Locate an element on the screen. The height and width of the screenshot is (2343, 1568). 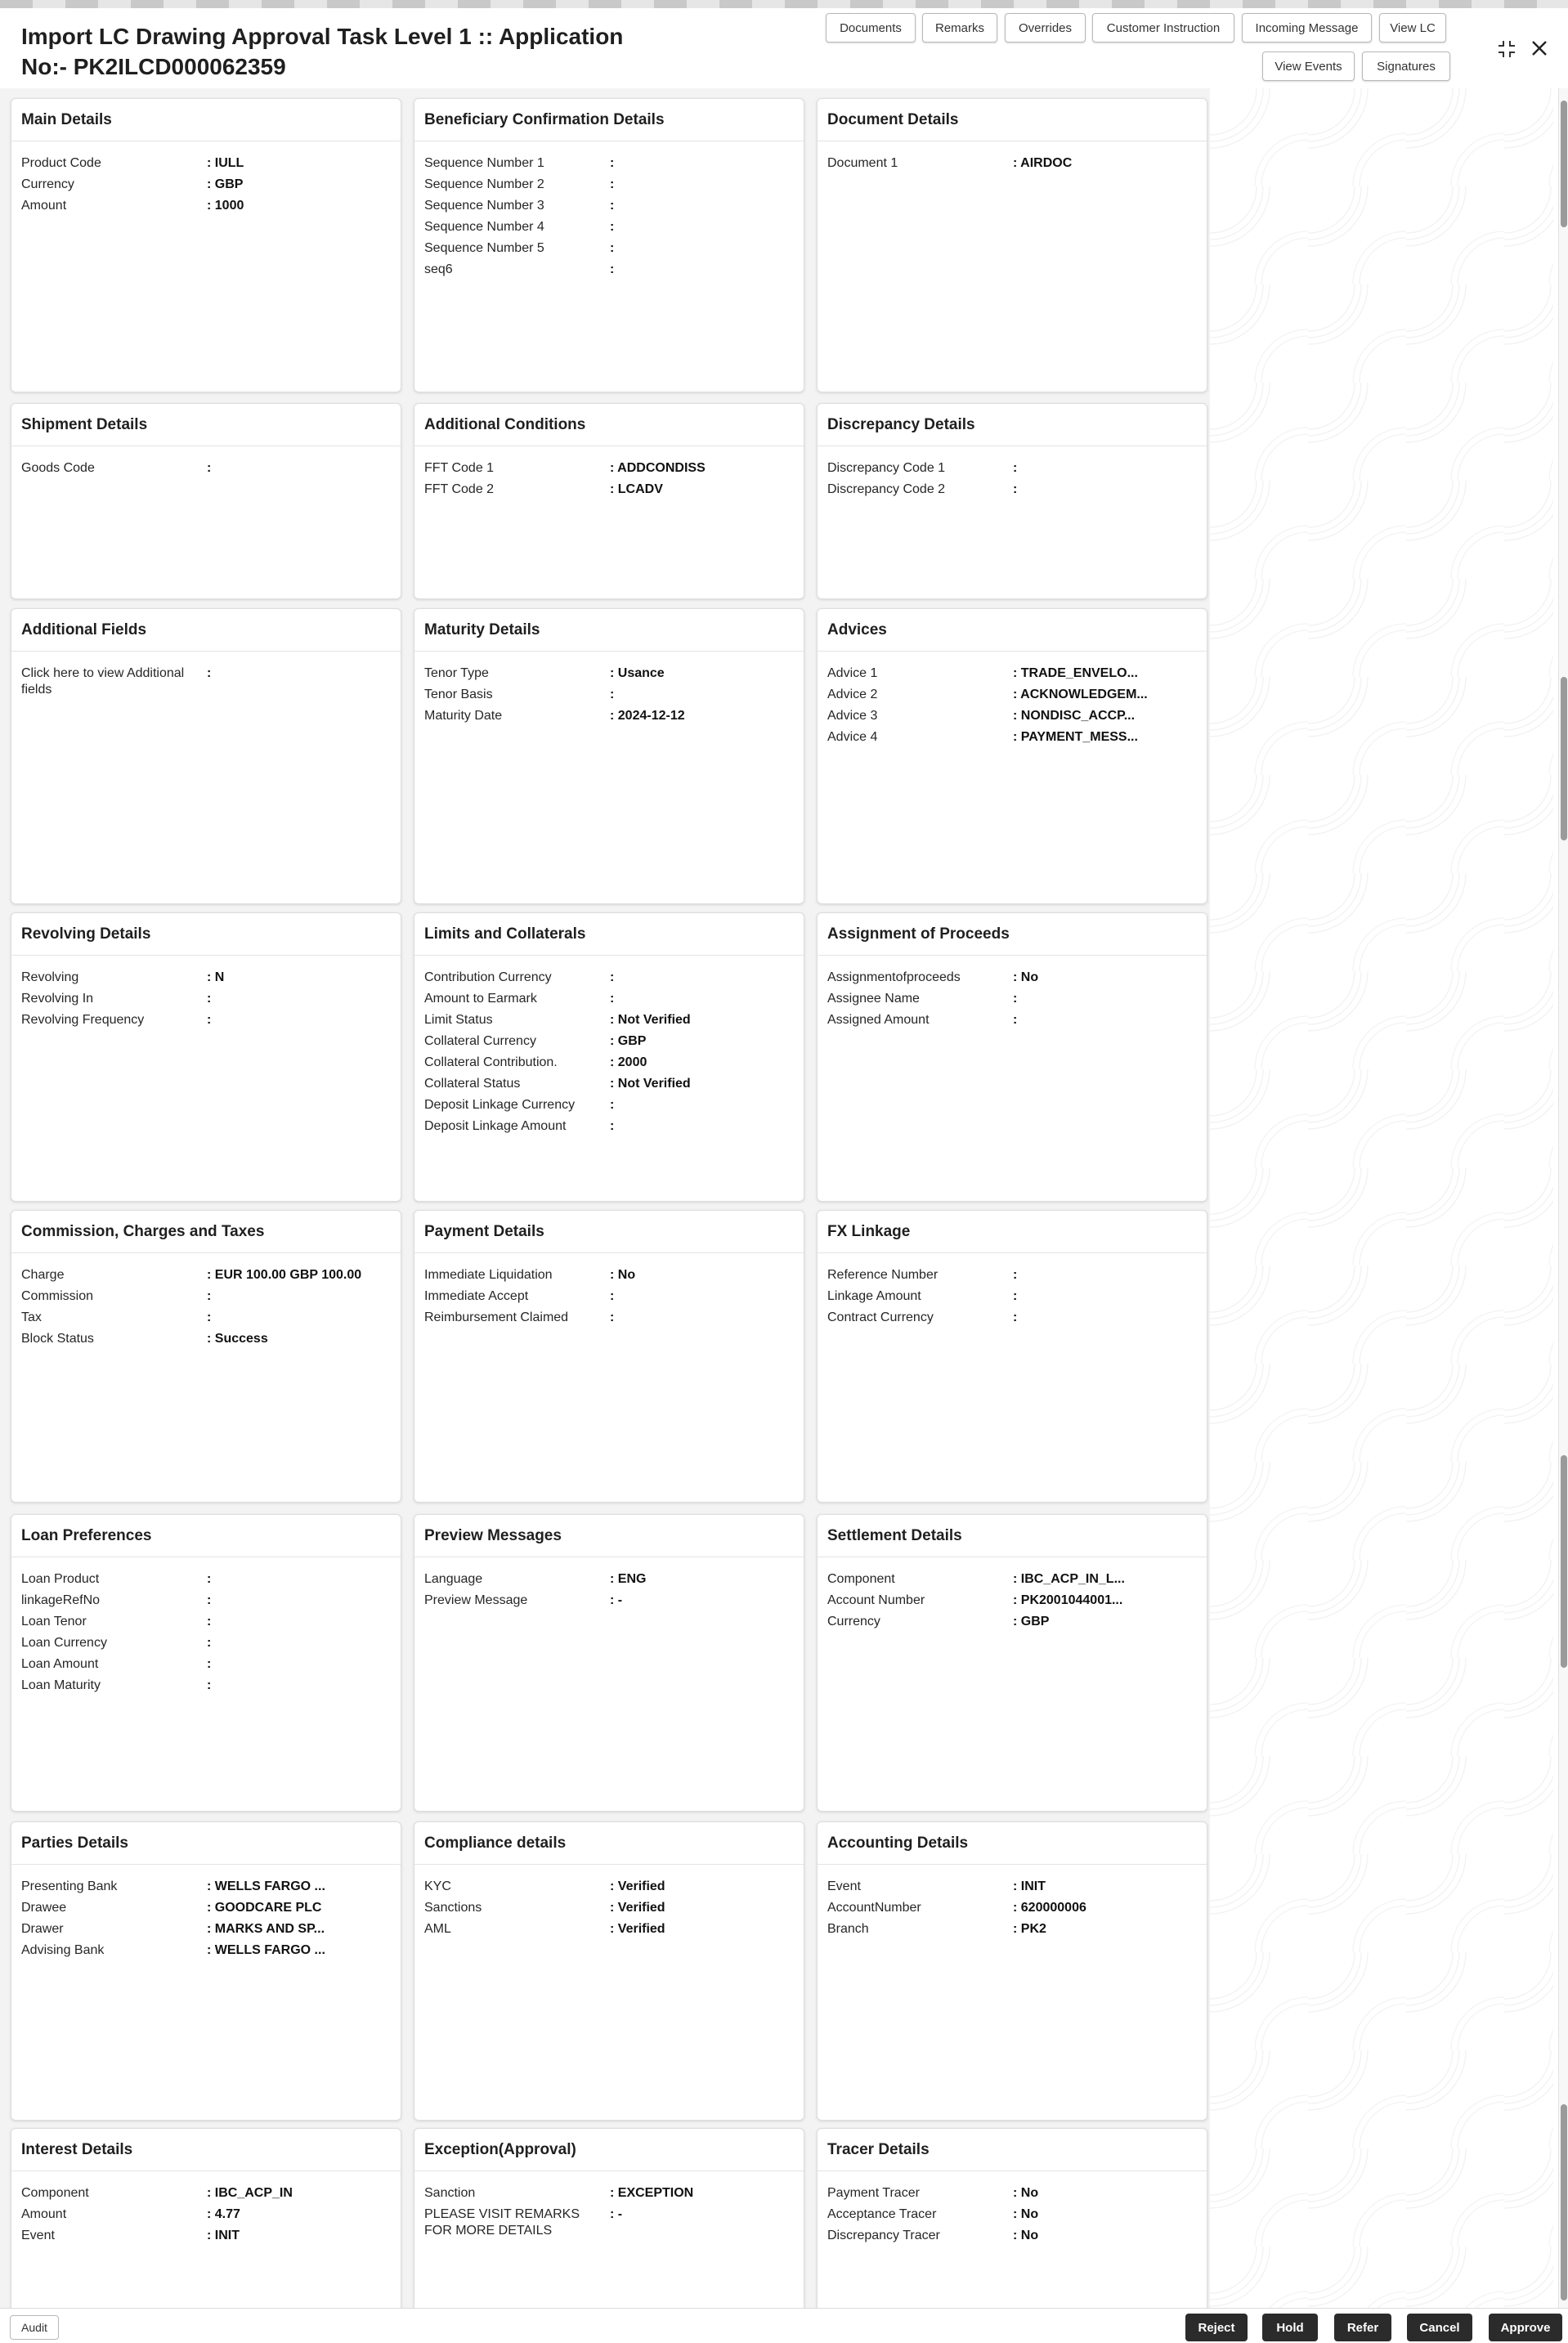
field-label: Advice 1 is located at coordinates (853, 673).